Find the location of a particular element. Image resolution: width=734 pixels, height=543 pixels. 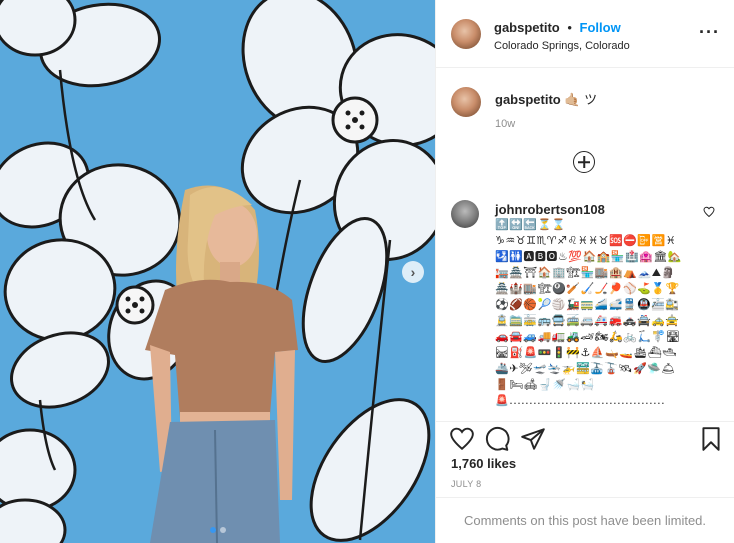

header-username: gabspetito is located at coordinates (527, 27).